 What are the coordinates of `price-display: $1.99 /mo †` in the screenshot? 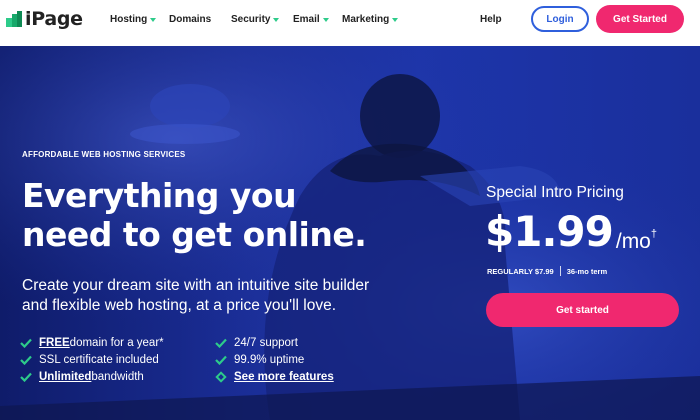 It's located at (571, 232).